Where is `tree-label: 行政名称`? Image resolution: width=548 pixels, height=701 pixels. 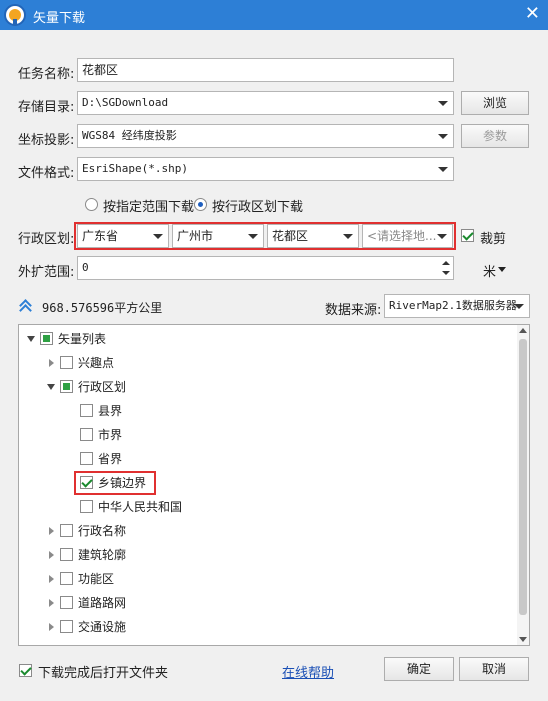
tree-label: 行政名称 is located at coordinates (102, 531).